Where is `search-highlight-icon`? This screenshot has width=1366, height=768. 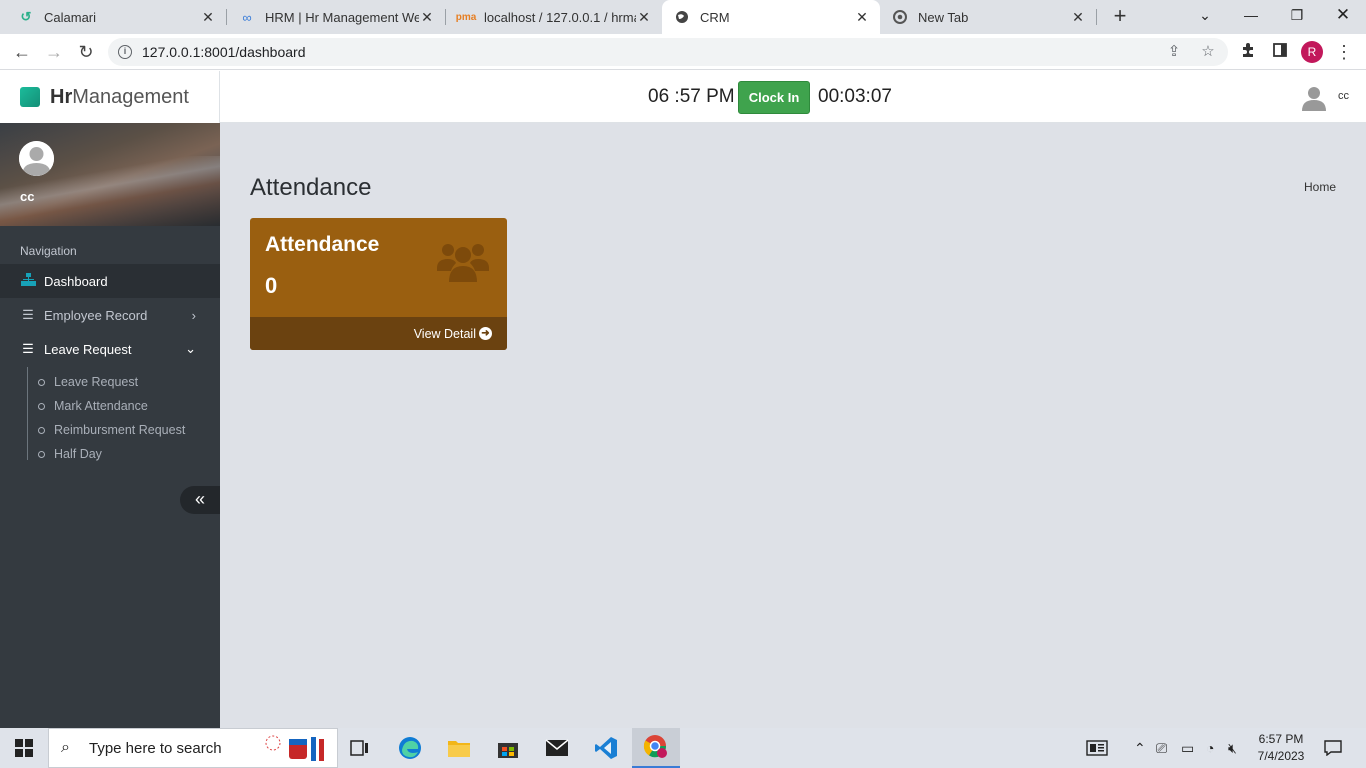
search-highlight-icon is located at coordinates (296, 750).